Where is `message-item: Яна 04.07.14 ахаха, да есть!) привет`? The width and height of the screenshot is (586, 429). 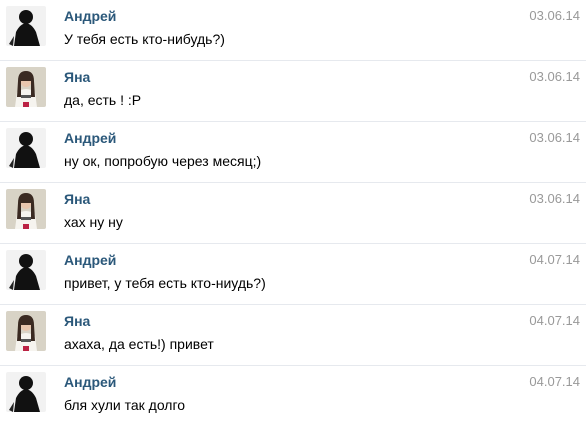
message-item: Яна 04.07.14 ахаха, да есть!) привет is located at coordinates (293, 335).